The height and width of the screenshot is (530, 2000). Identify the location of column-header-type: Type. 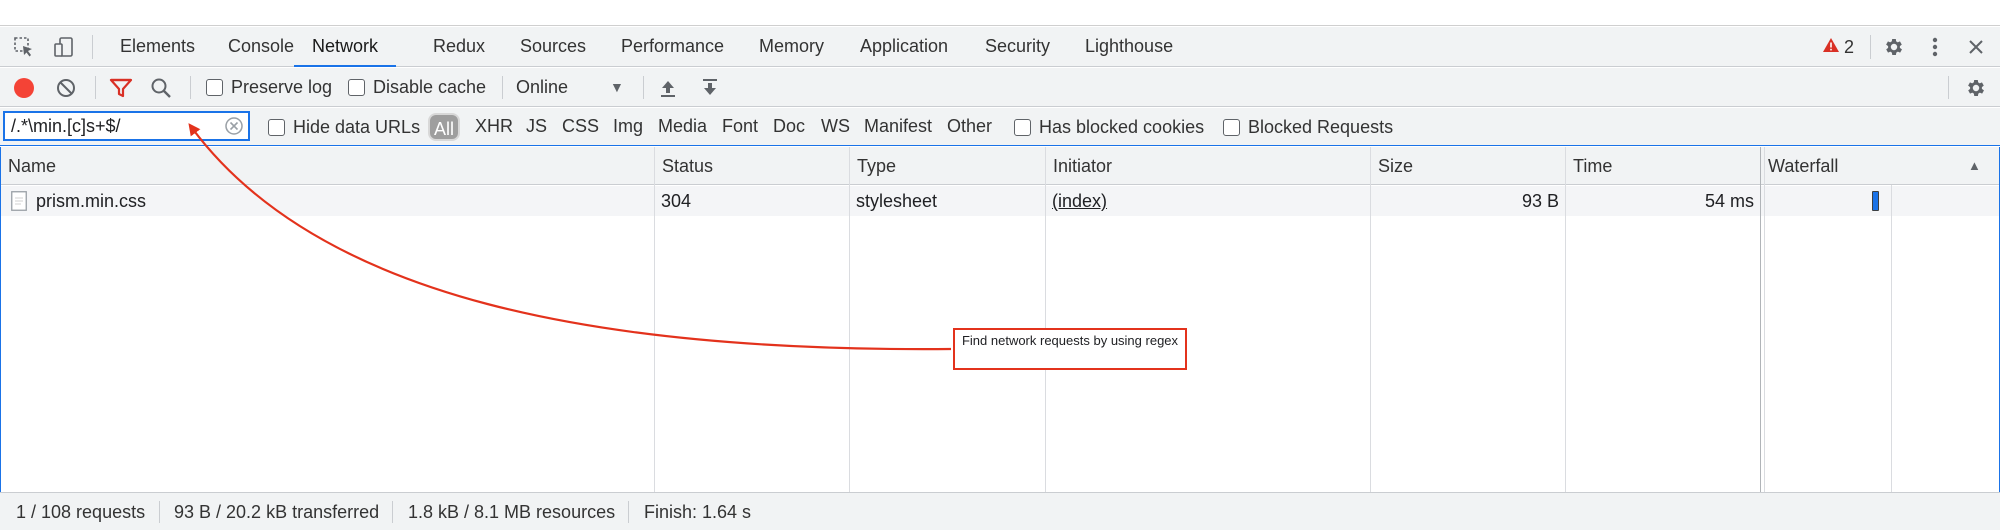
(873, 166).